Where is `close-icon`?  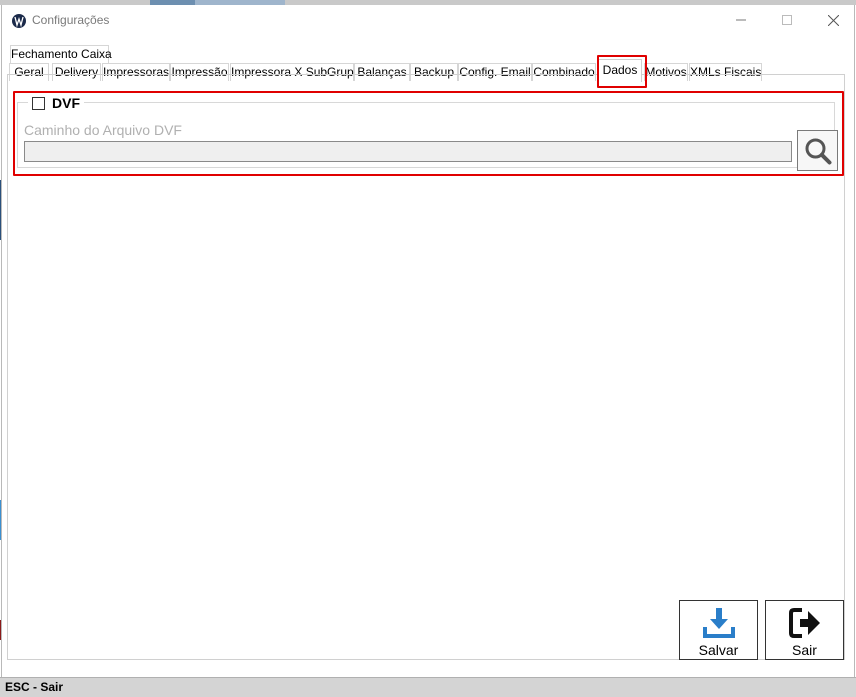 close-icon is located at coordinates (833, 20).